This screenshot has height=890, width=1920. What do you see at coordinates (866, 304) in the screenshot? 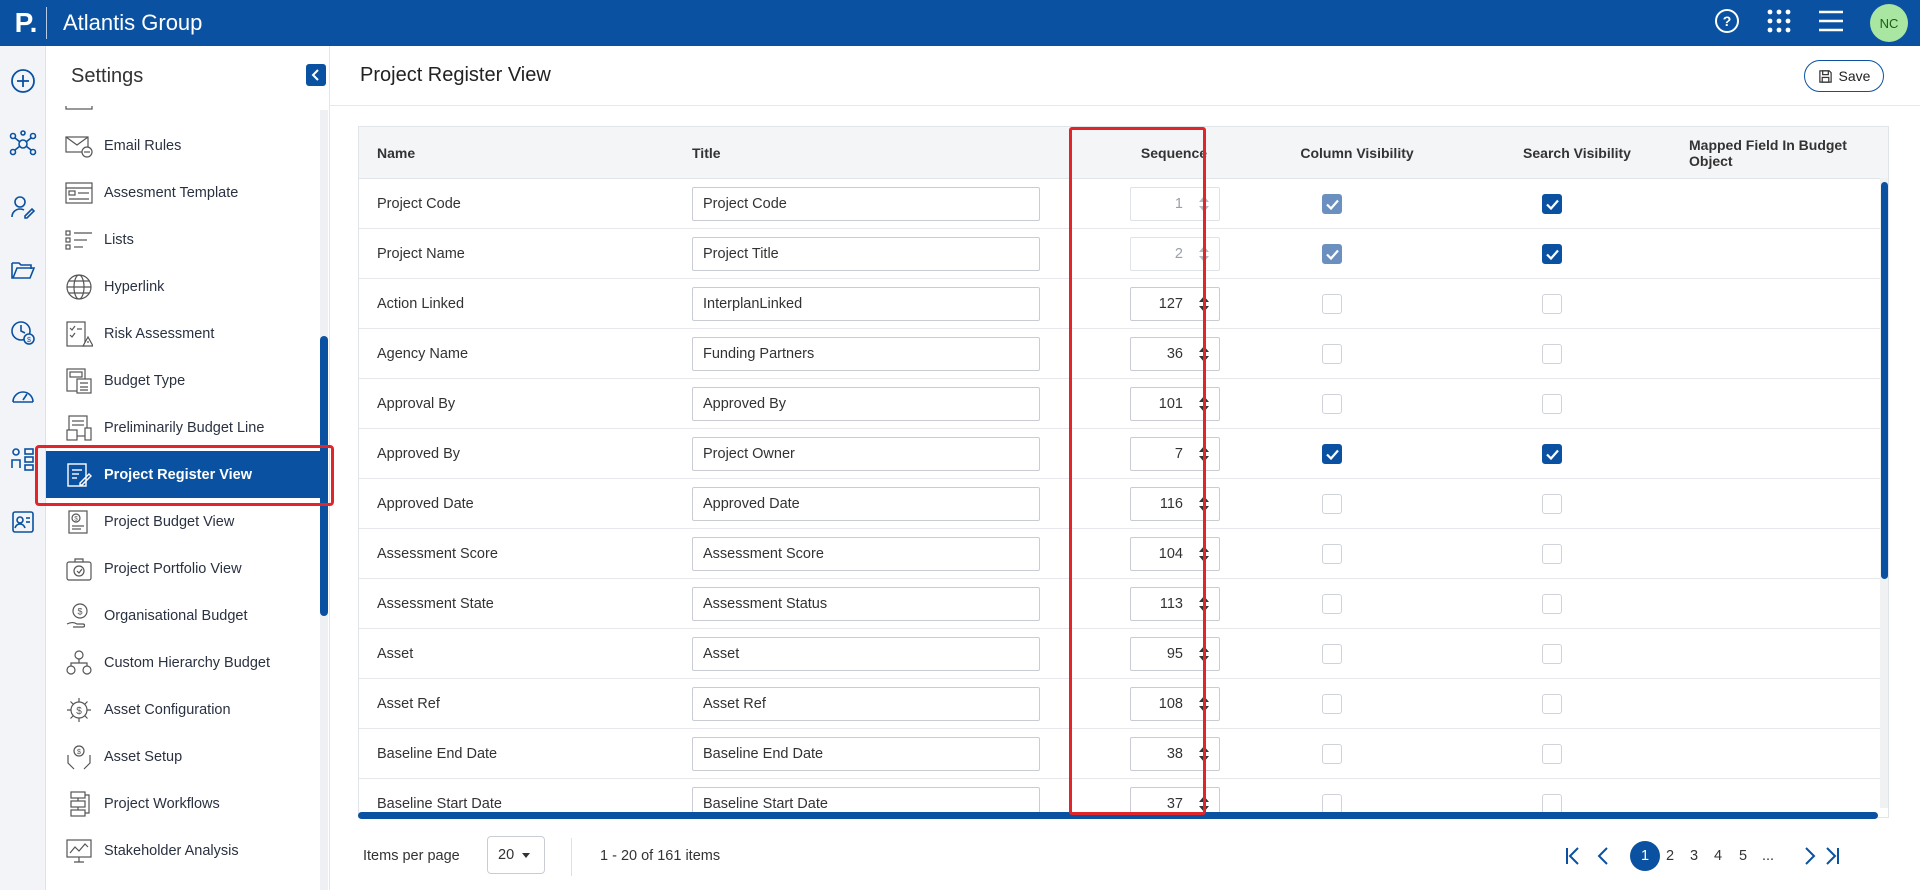
I see `title-input: InterplanLinked` at bounding box center [866, 304].